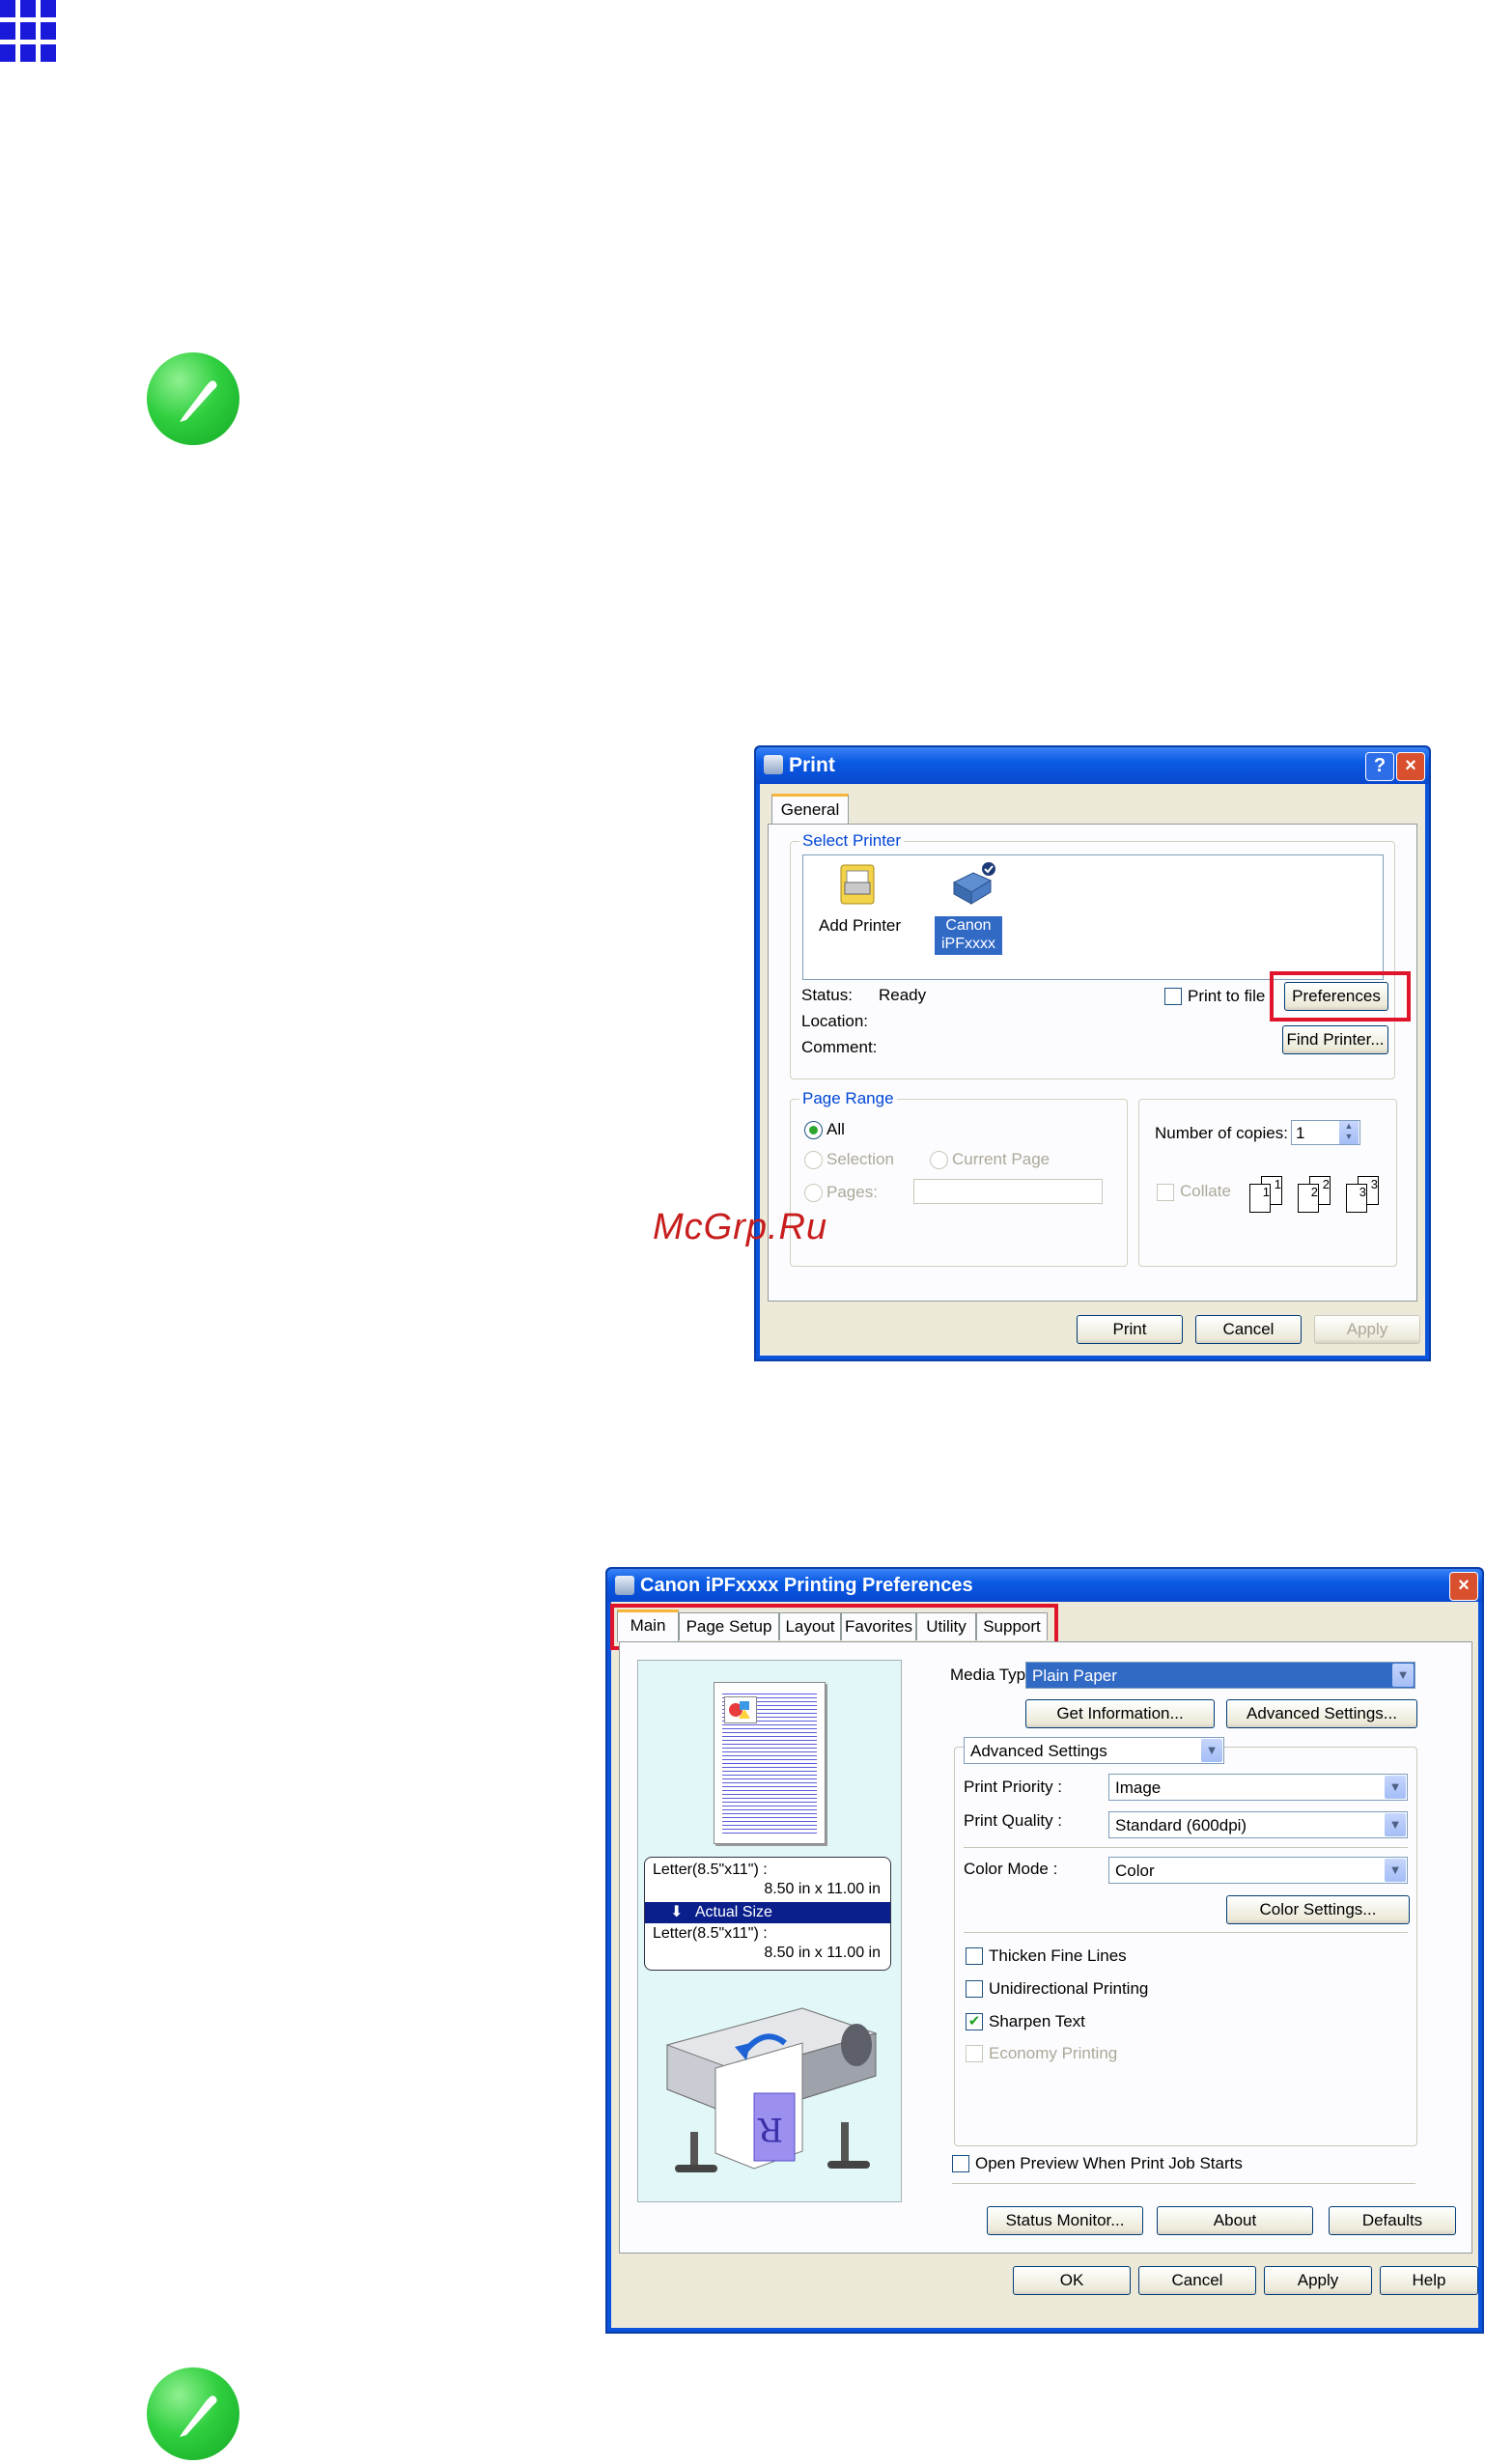  What do you see at coordinates (1008, 1192) in the screenshot?
I see `pages-input` at bounding box center [1008, 1192].